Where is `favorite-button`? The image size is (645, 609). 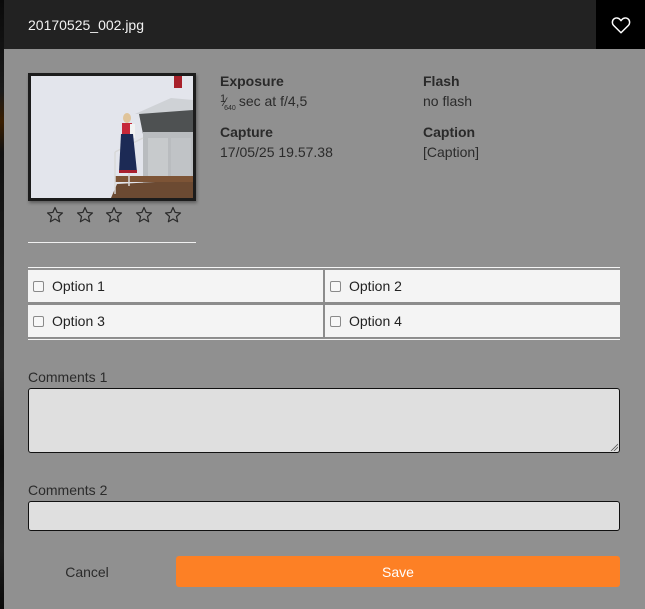 favorite-button is located at coordinates (620, 24).